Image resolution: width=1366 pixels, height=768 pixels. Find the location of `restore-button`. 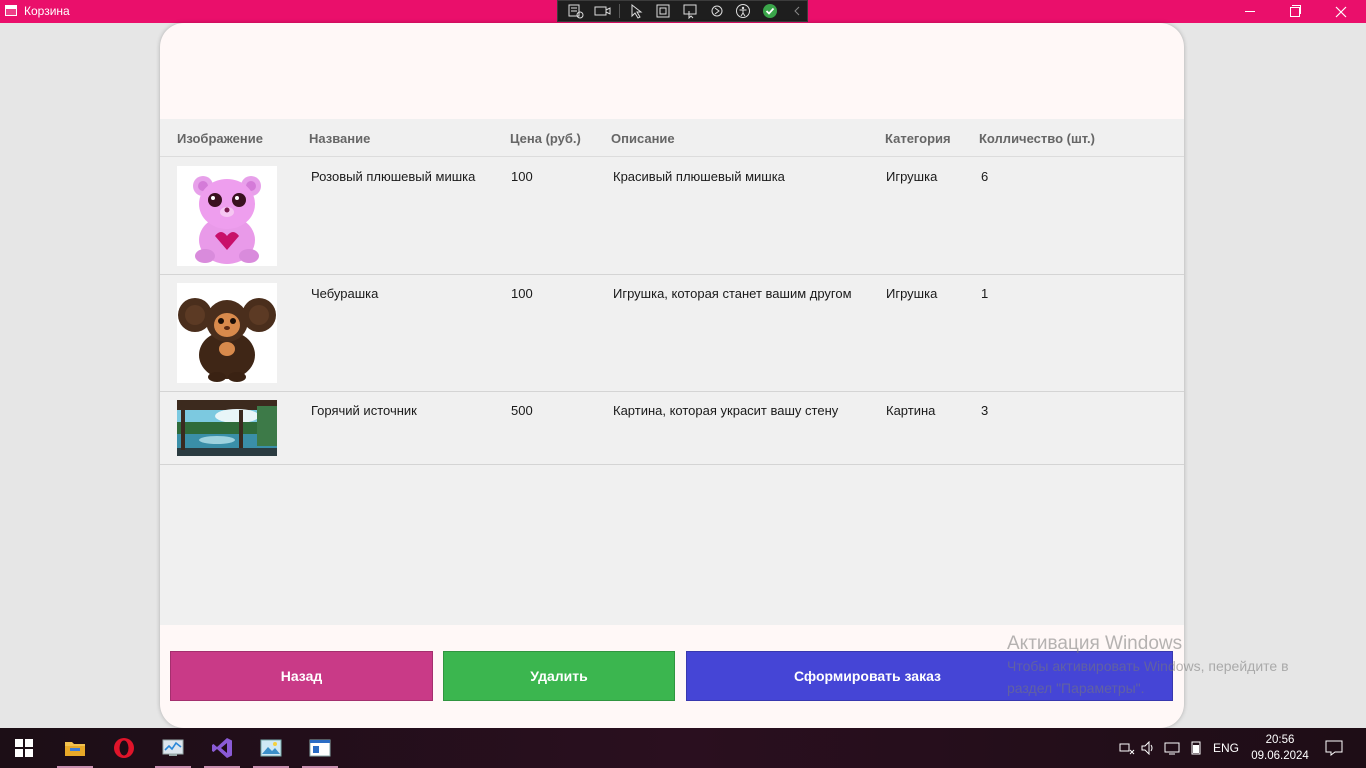

restore-button is located at coordinates (1295, 11).